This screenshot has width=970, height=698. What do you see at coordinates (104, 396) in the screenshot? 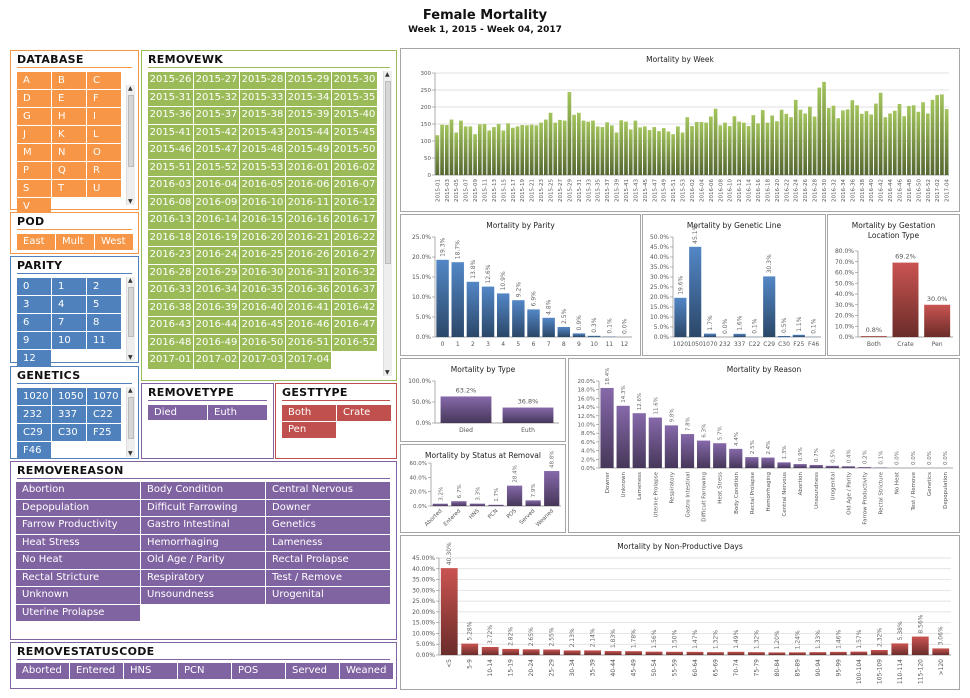
I see `slicer-item: 1070` at bounding box center [104, 396].